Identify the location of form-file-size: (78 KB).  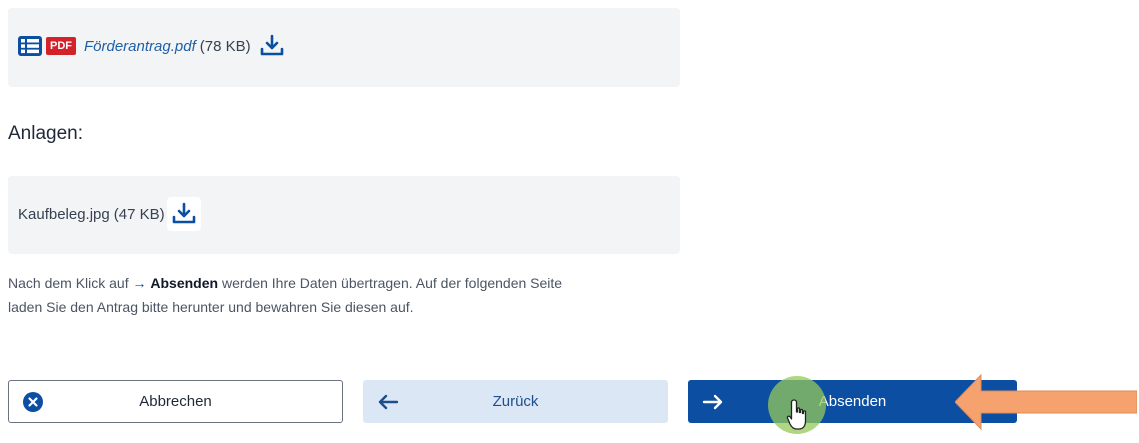
(225, 46).